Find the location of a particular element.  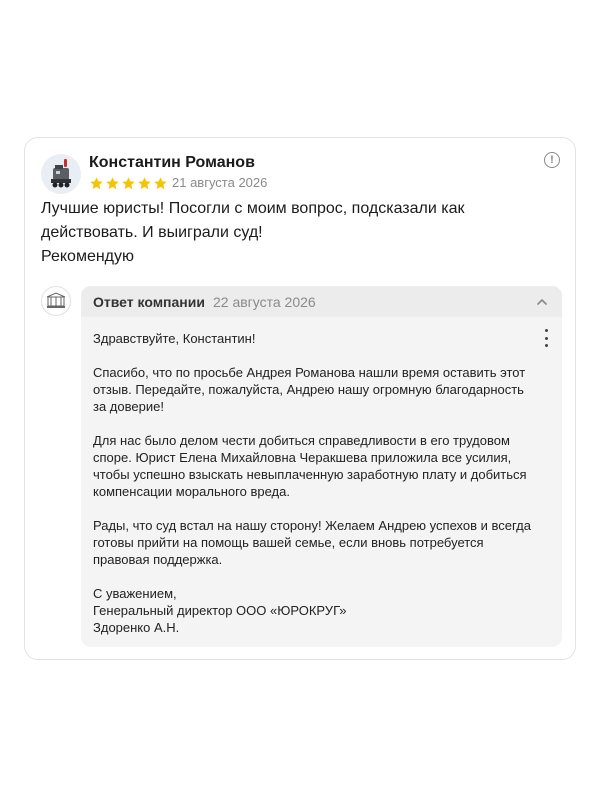

company-logo-image is located at coordinates (56, 300).